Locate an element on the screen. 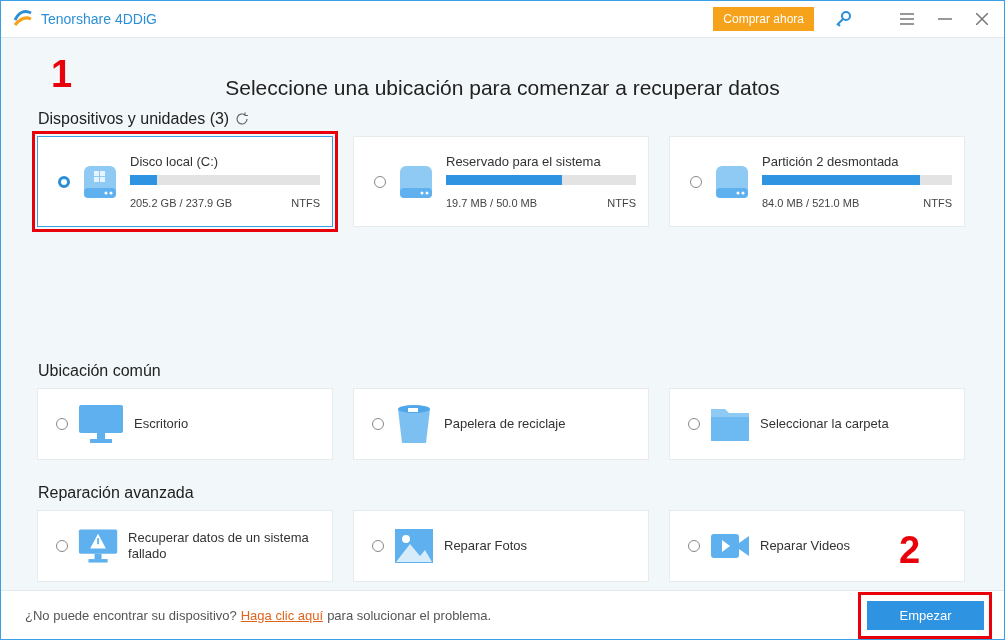  option-label: Seleccionar la carpeta is located at coordinates (824, 424).